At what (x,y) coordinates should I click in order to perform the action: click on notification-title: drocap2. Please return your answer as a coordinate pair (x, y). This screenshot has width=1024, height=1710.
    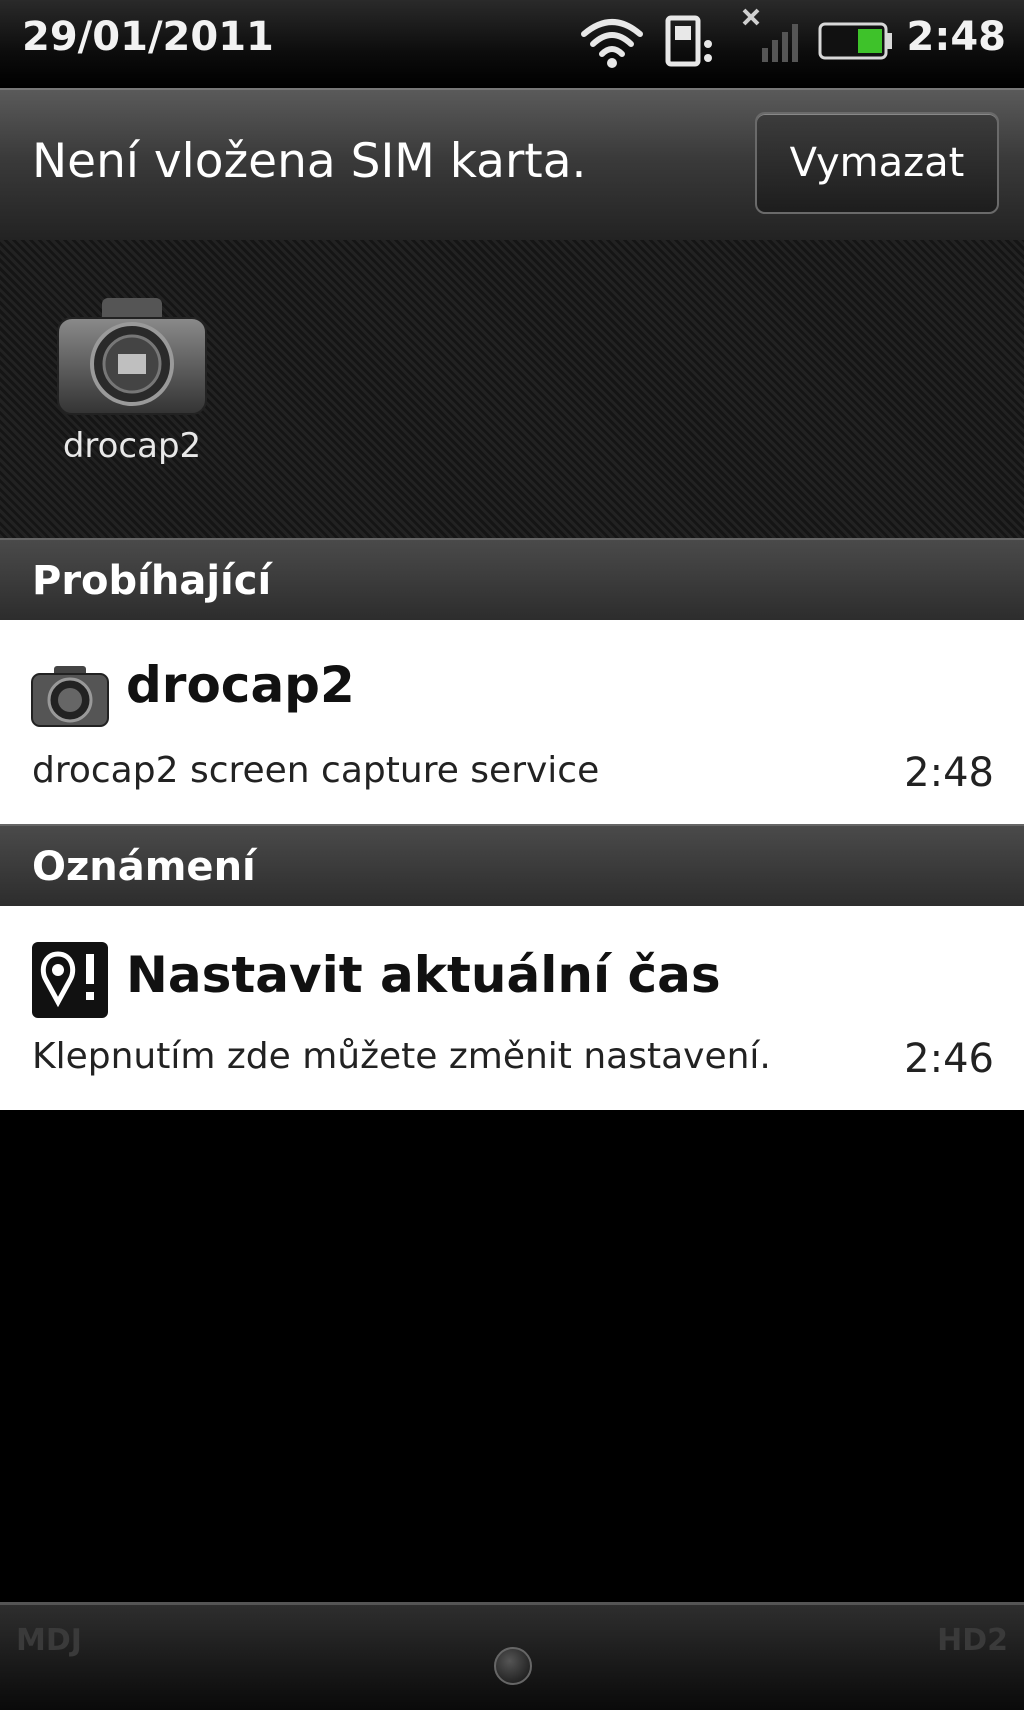
    Looking at the image, I should click on (240, 685).